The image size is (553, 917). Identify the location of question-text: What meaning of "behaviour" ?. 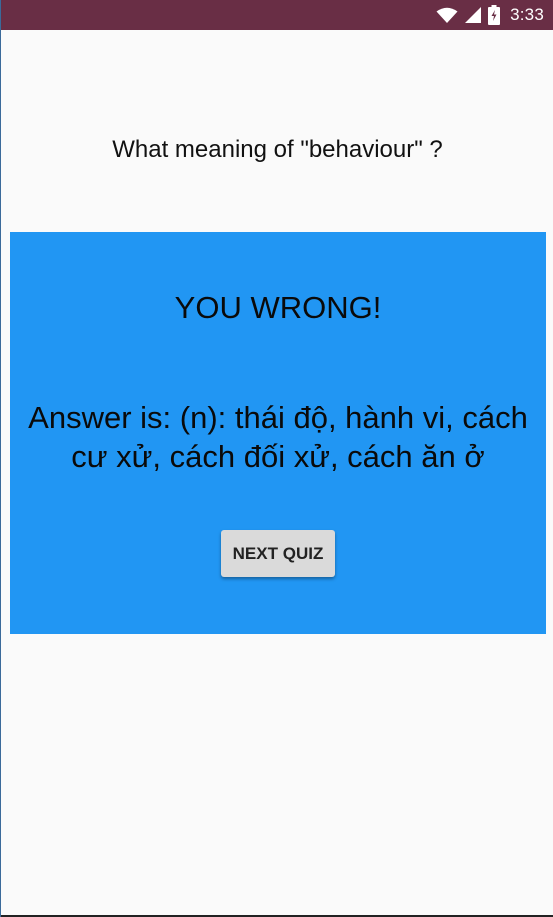
(277, 149).